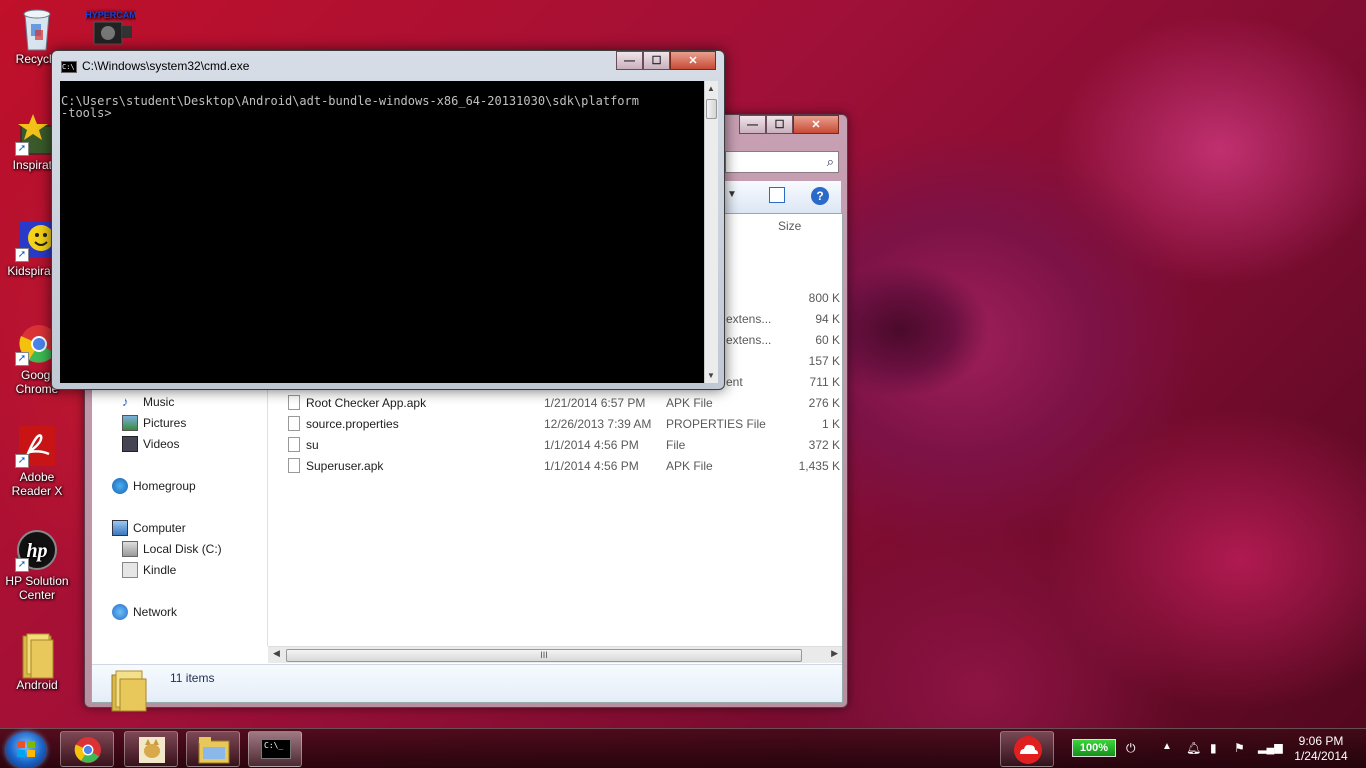  Describe the element at coordinates (777, 195) in the screenshot. I see `preview-pane-icon` at that location.